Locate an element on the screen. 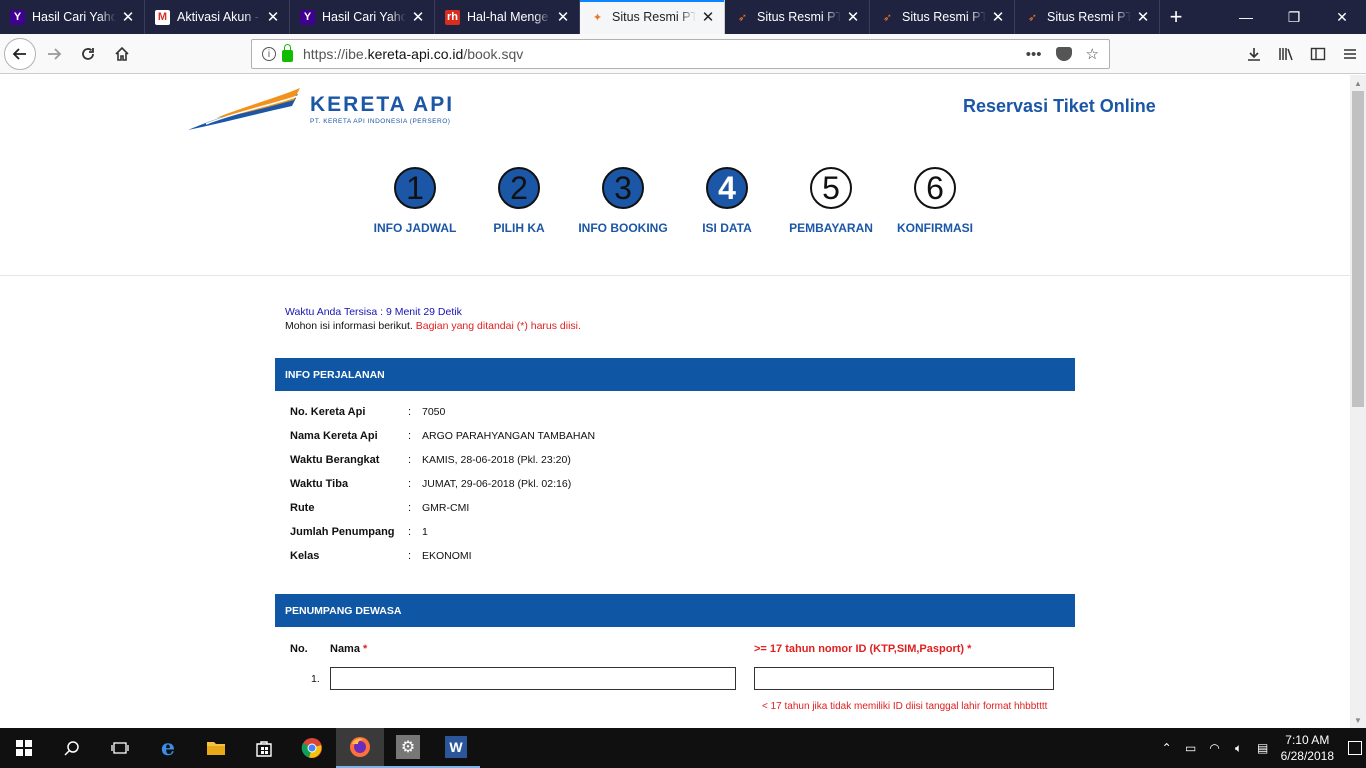 The width and height of the screenshot is (1366, 768). site-favicon-icon: rh is located at coordinates (452, 17).